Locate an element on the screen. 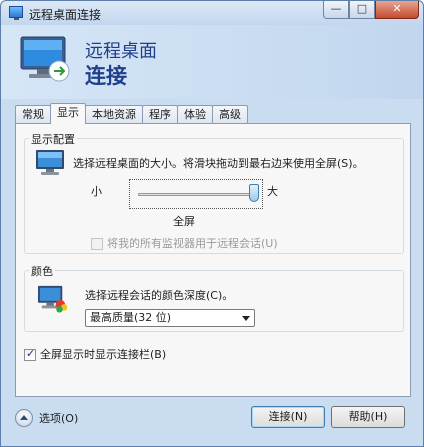 The image size is (424, 447). show-connection-bar-label: 全屏显示时显示连接栏(B) is located at coordinates (103, 354).